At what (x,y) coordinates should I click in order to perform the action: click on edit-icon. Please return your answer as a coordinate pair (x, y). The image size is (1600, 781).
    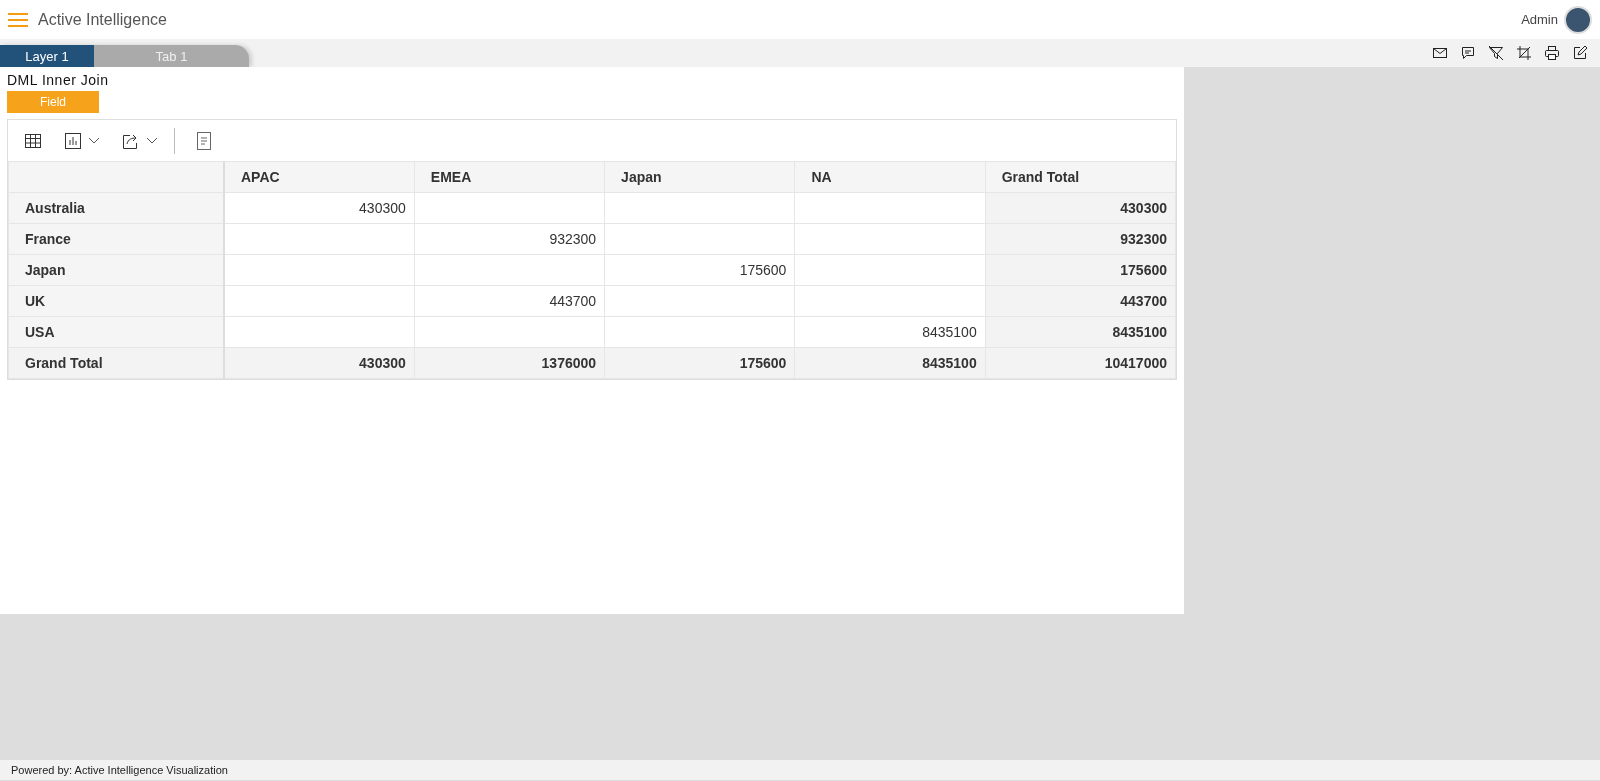
    Looking at the image, I should click on (1580, 53).